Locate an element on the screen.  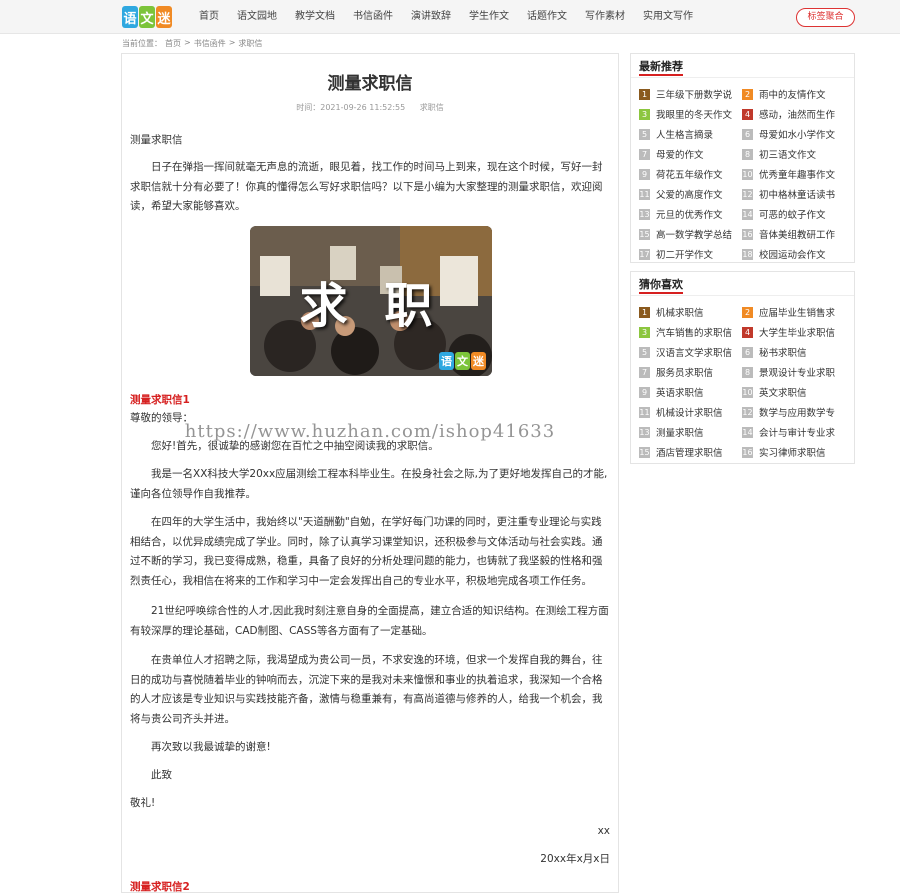
rank-list-item: 13 测量求职信 is located at coordinates (682, 432).